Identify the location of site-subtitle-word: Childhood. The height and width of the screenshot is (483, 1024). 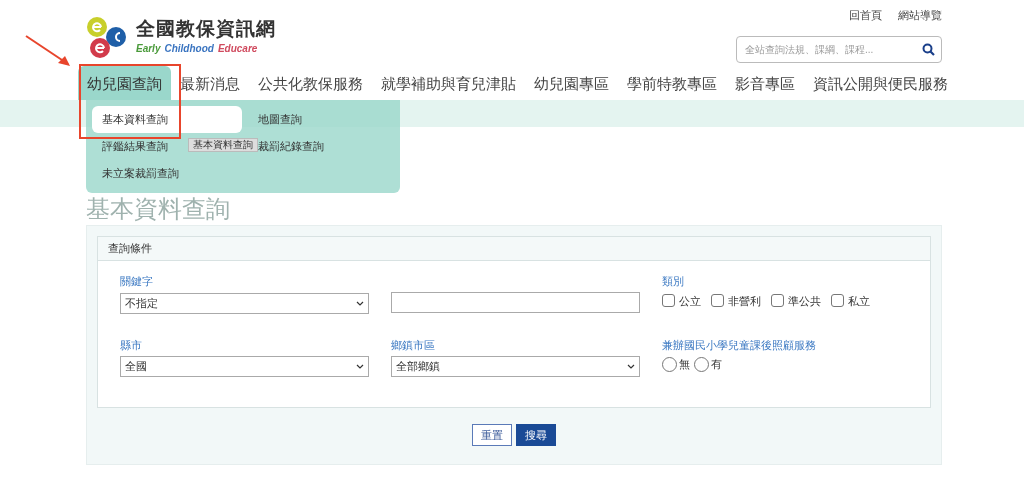
(189, 49).